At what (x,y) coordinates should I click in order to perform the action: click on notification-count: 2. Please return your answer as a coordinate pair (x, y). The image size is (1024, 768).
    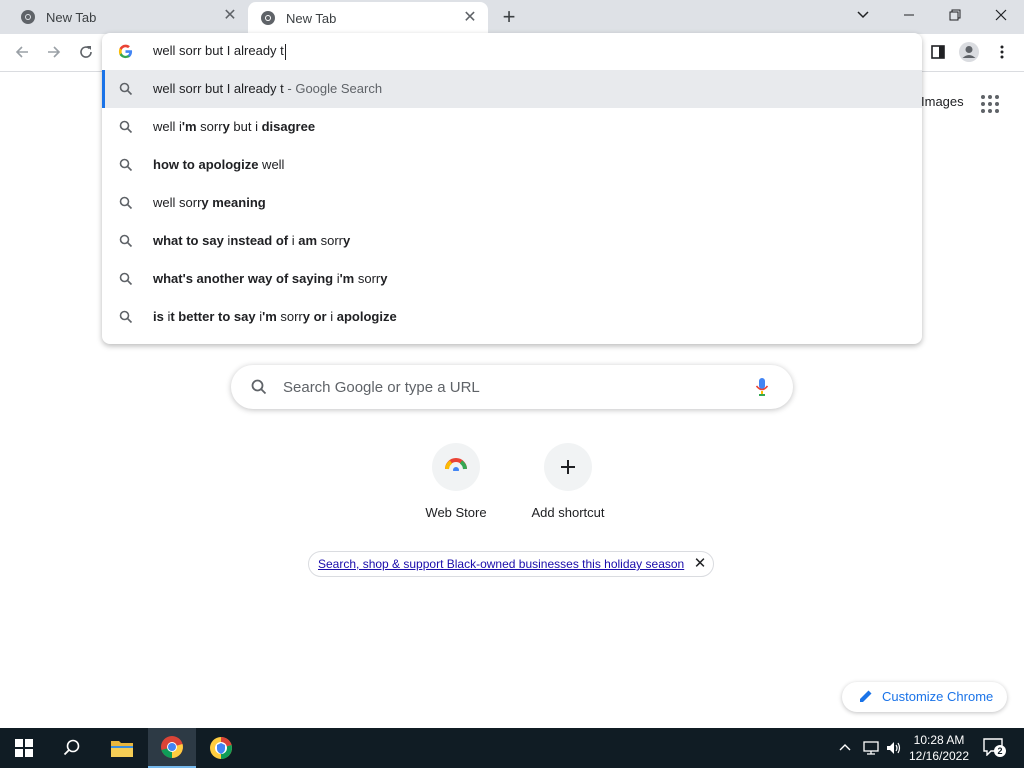
    Looking at the image, I should click on (1000, 751).